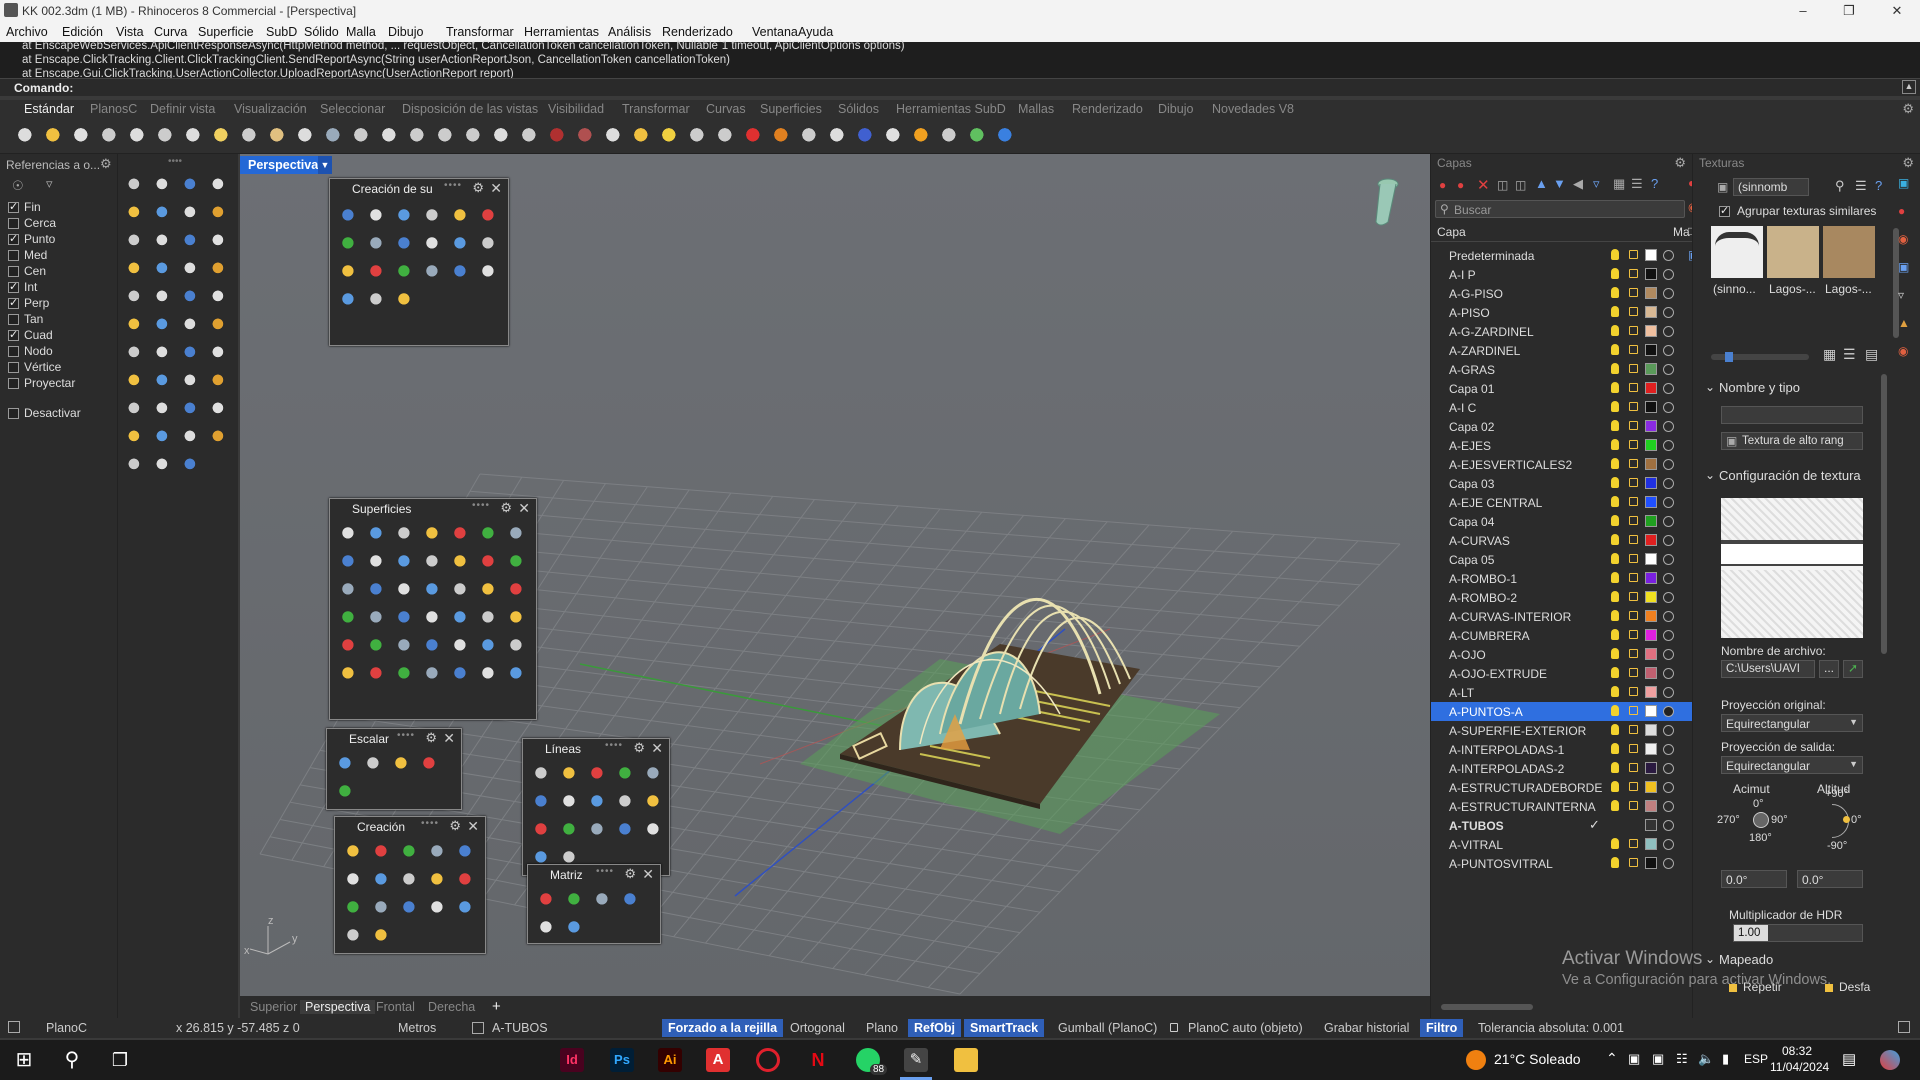  I want to click on status-layer: A-TUBOS, so click(520, 1028).